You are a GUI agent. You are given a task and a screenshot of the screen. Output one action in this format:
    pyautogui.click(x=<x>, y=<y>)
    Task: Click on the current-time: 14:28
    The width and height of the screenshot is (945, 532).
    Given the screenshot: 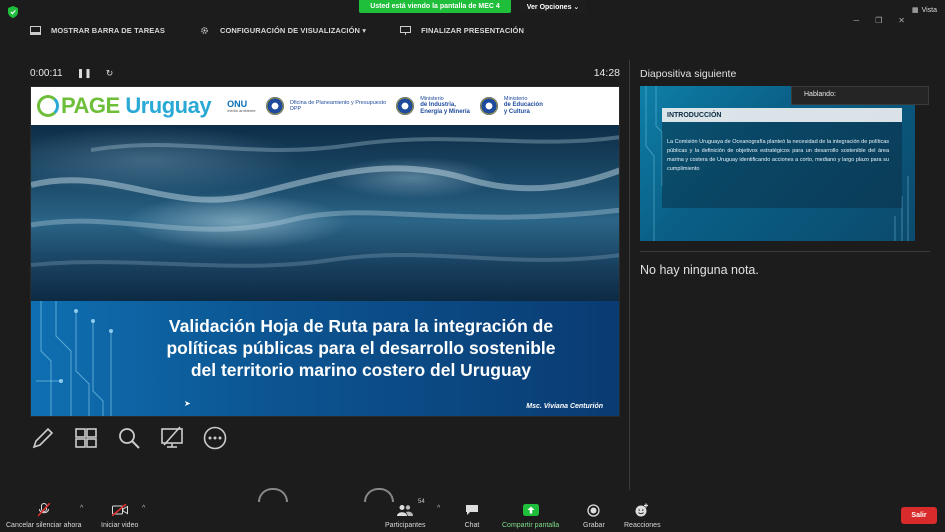 What is the action you would take?
    pyautogui.click(x=606, y=73)
    